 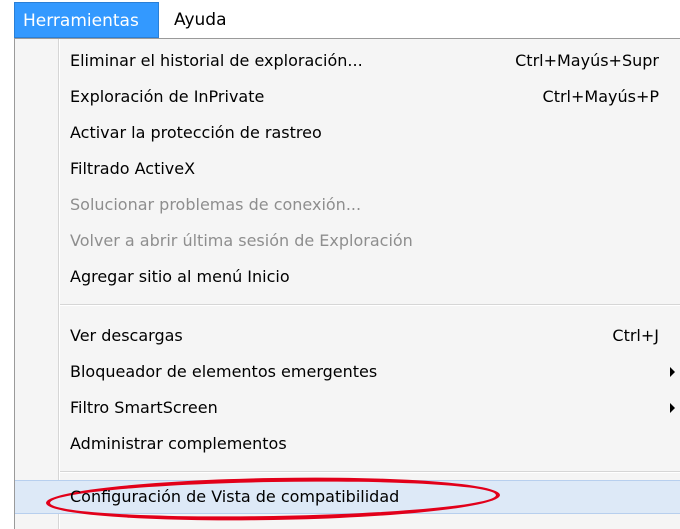 What do you see at coordinates (178, 443) in the screenshot?
I see `menu-item-label: Administrar complementos` at bounding box center [178, 443].